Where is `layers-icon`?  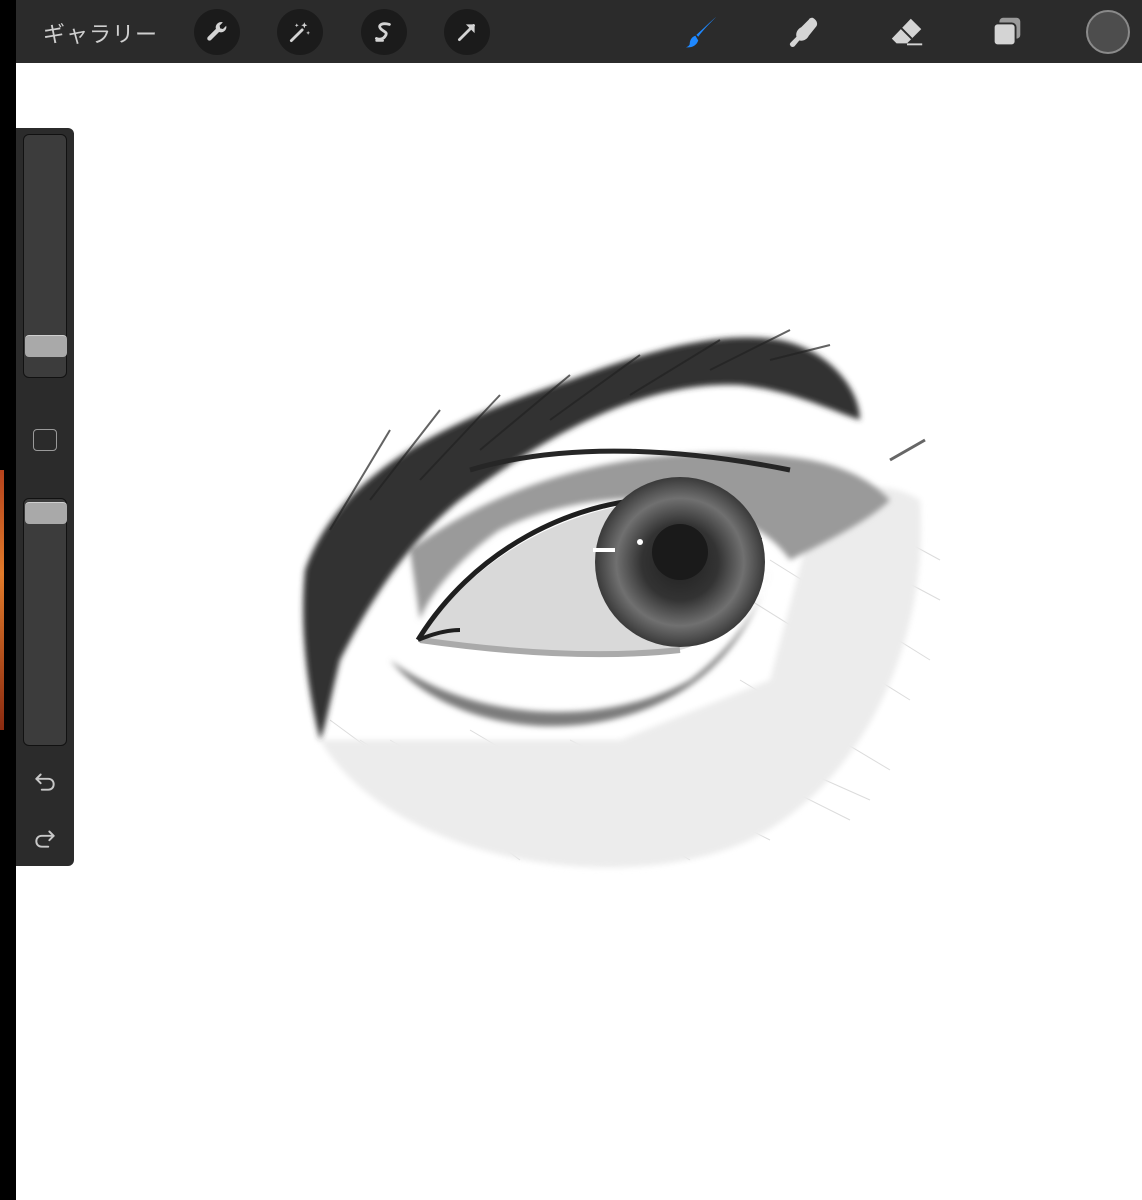
layers-icon is located at coordinates (1006, 32).